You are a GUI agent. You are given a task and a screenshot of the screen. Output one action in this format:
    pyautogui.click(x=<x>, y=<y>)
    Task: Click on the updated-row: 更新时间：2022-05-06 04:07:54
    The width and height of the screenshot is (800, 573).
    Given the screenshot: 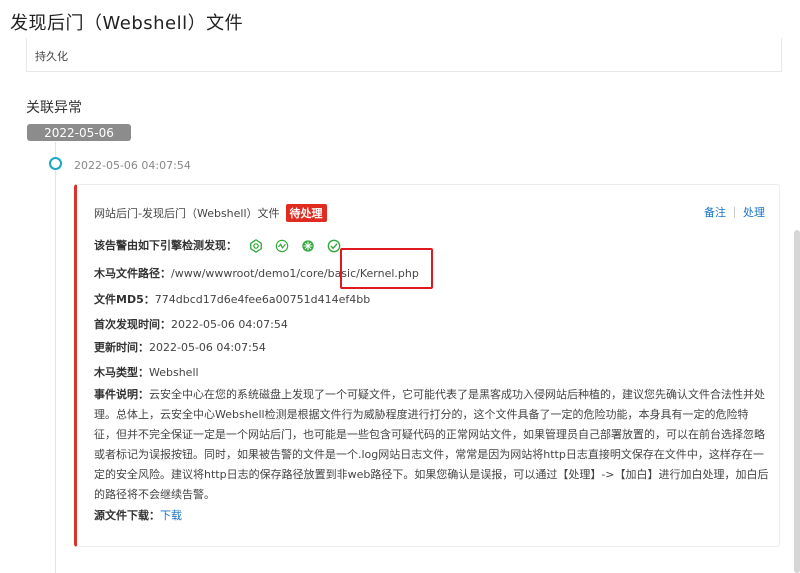 What is the action you would take?
    pyautogui.click(x=180, y=347)
    